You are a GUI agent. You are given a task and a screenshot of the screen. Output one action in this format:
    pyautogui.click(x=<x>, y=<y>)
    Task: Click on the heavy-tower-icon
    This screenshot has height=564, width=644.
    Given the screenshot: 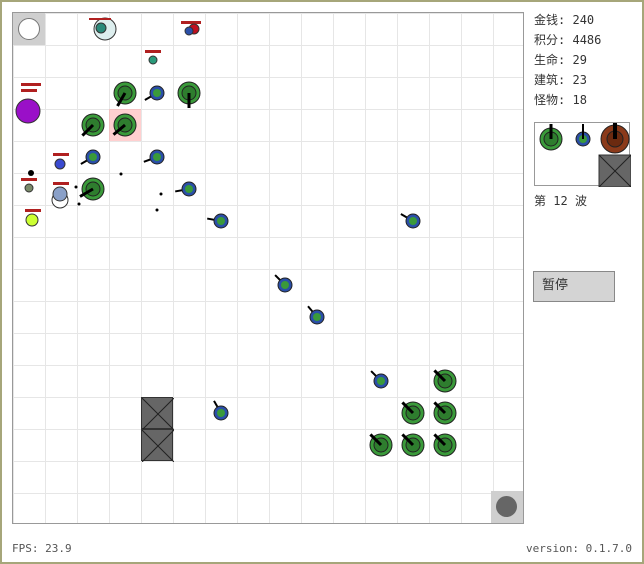 What is the action you would take?
    pyautogui.click(x=615, y=138)
    